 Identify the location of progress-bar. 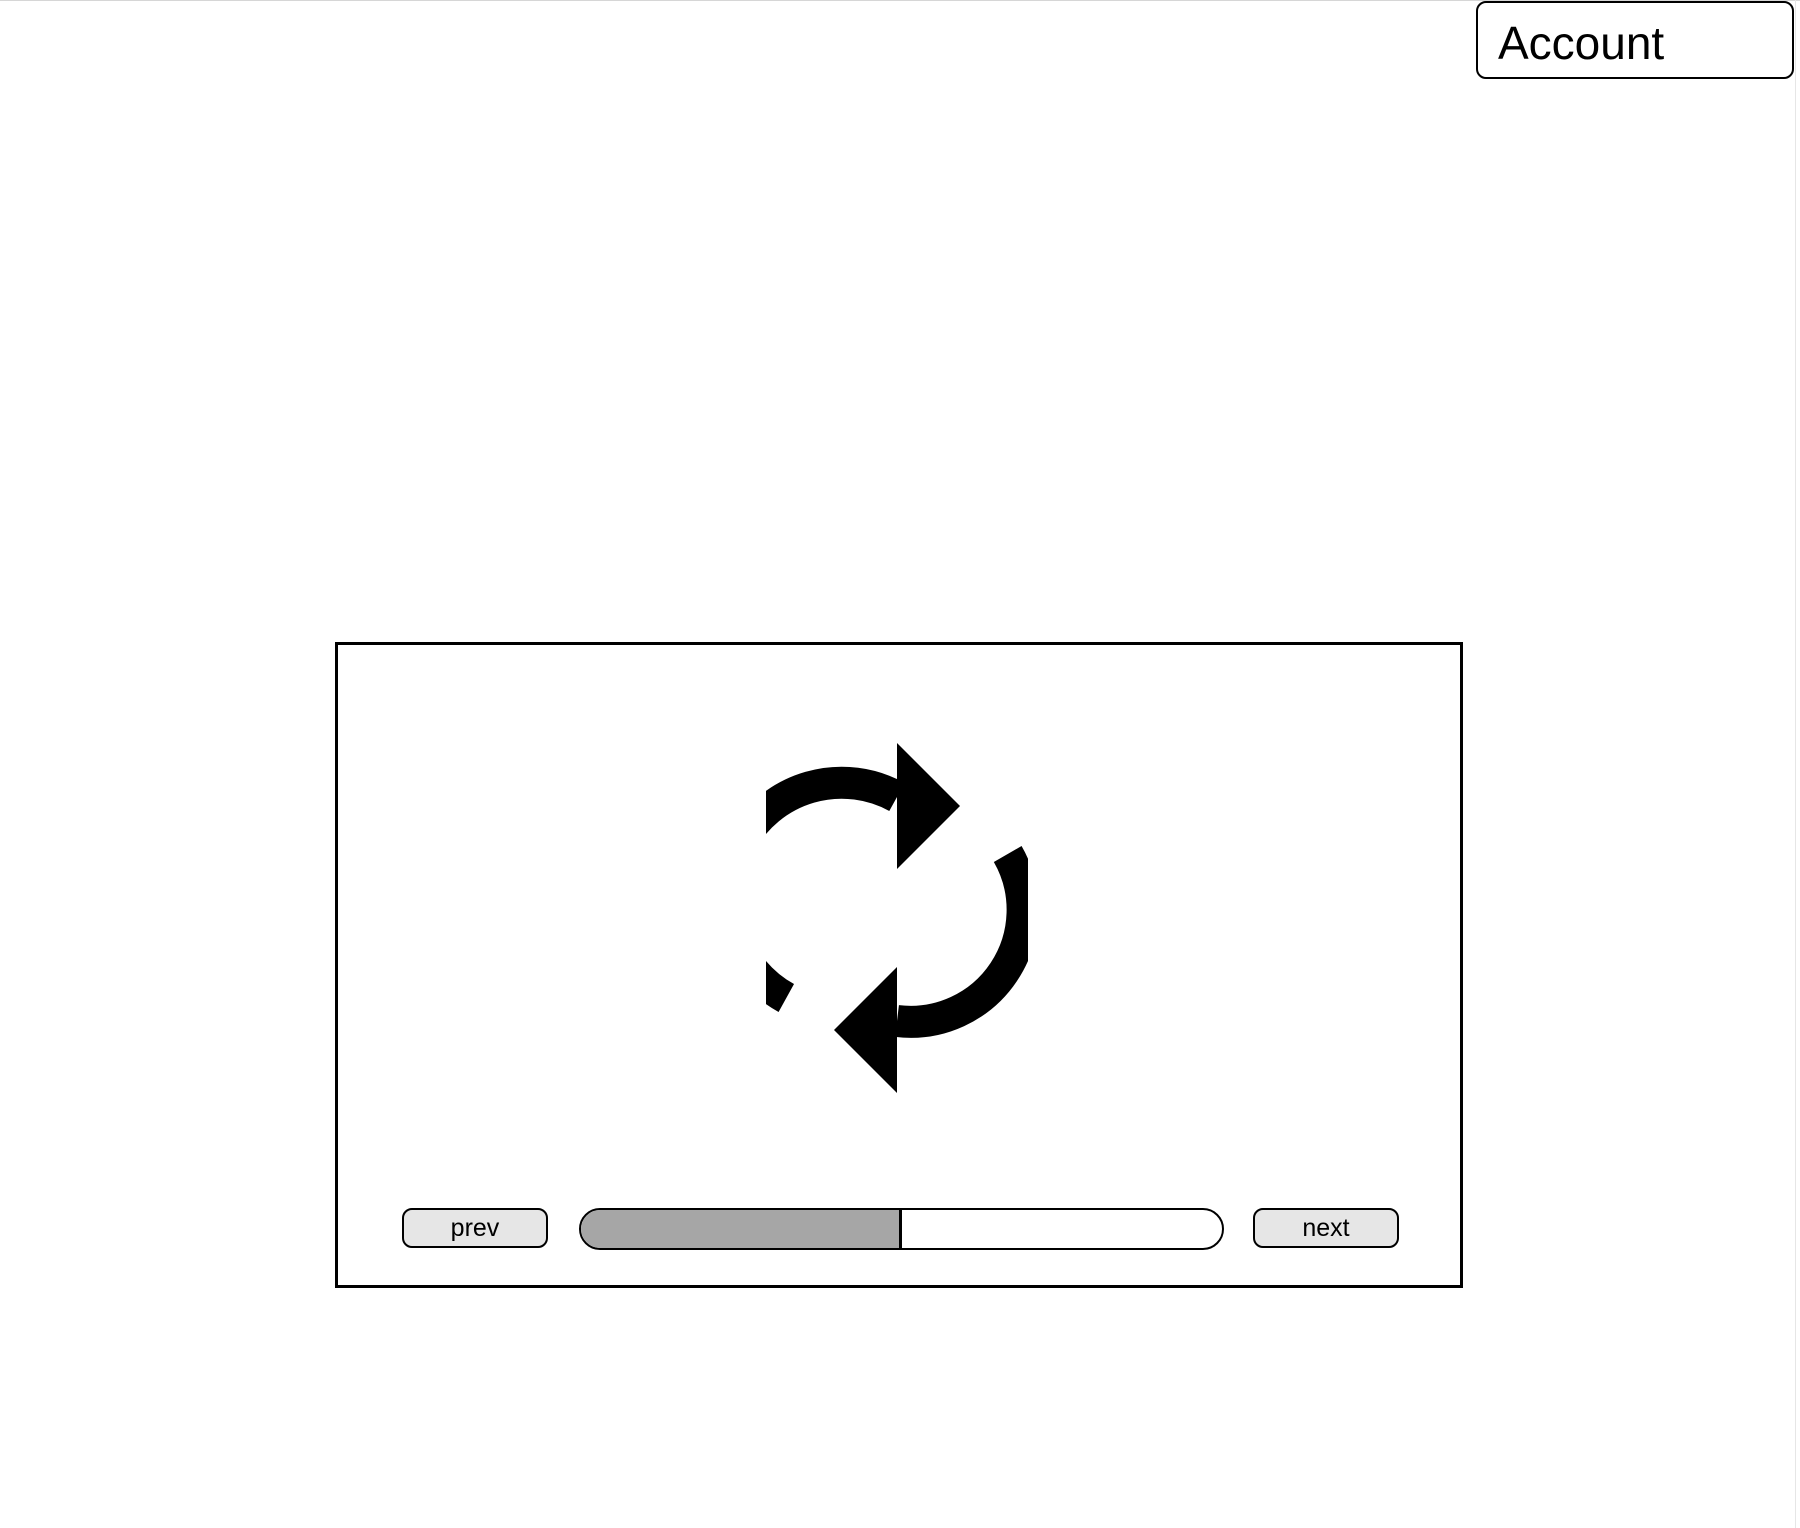
(901, 1229).